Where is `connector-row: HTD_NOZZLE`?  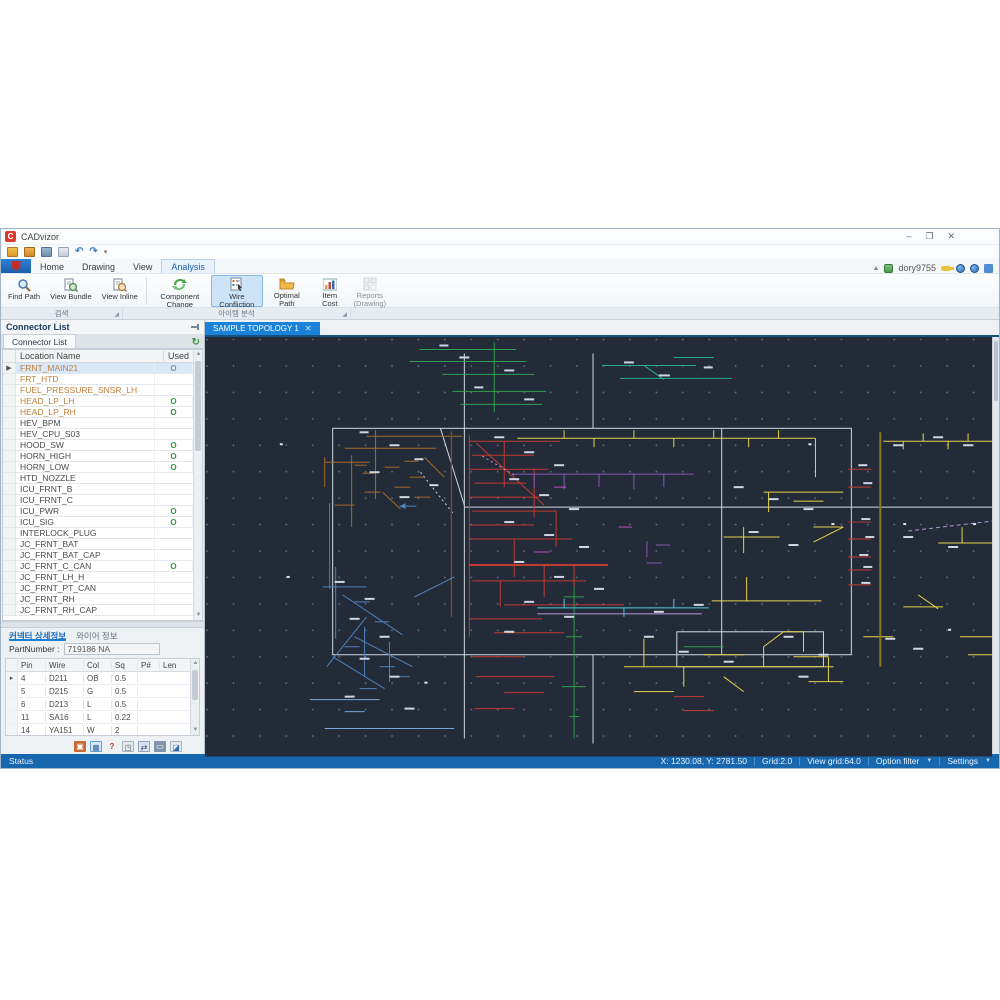 connector-row: HTD_NOZZLE is located at coordinates (98, 478).